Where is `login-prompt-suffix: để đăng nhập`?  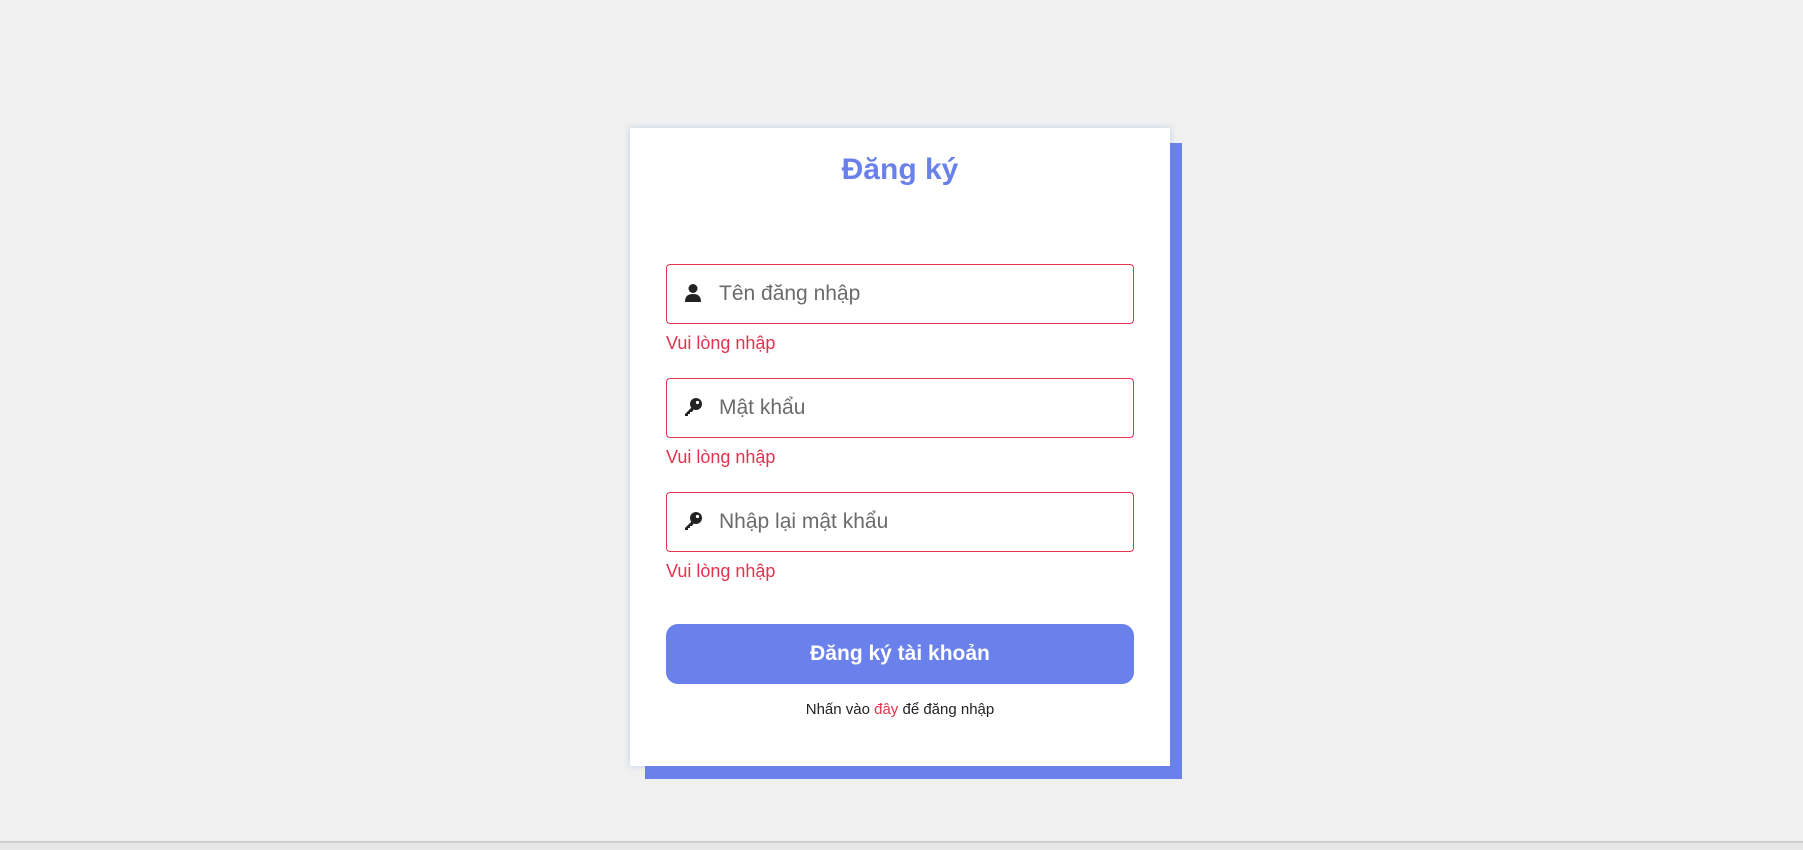
login-prompt-suffix: để đăng nhập is located at coordinates (946, 709).